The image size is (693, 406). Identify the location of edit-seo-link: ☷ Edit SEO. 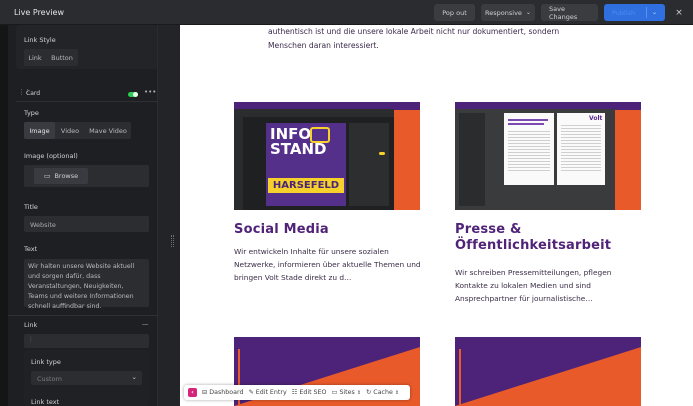
(309, 392).